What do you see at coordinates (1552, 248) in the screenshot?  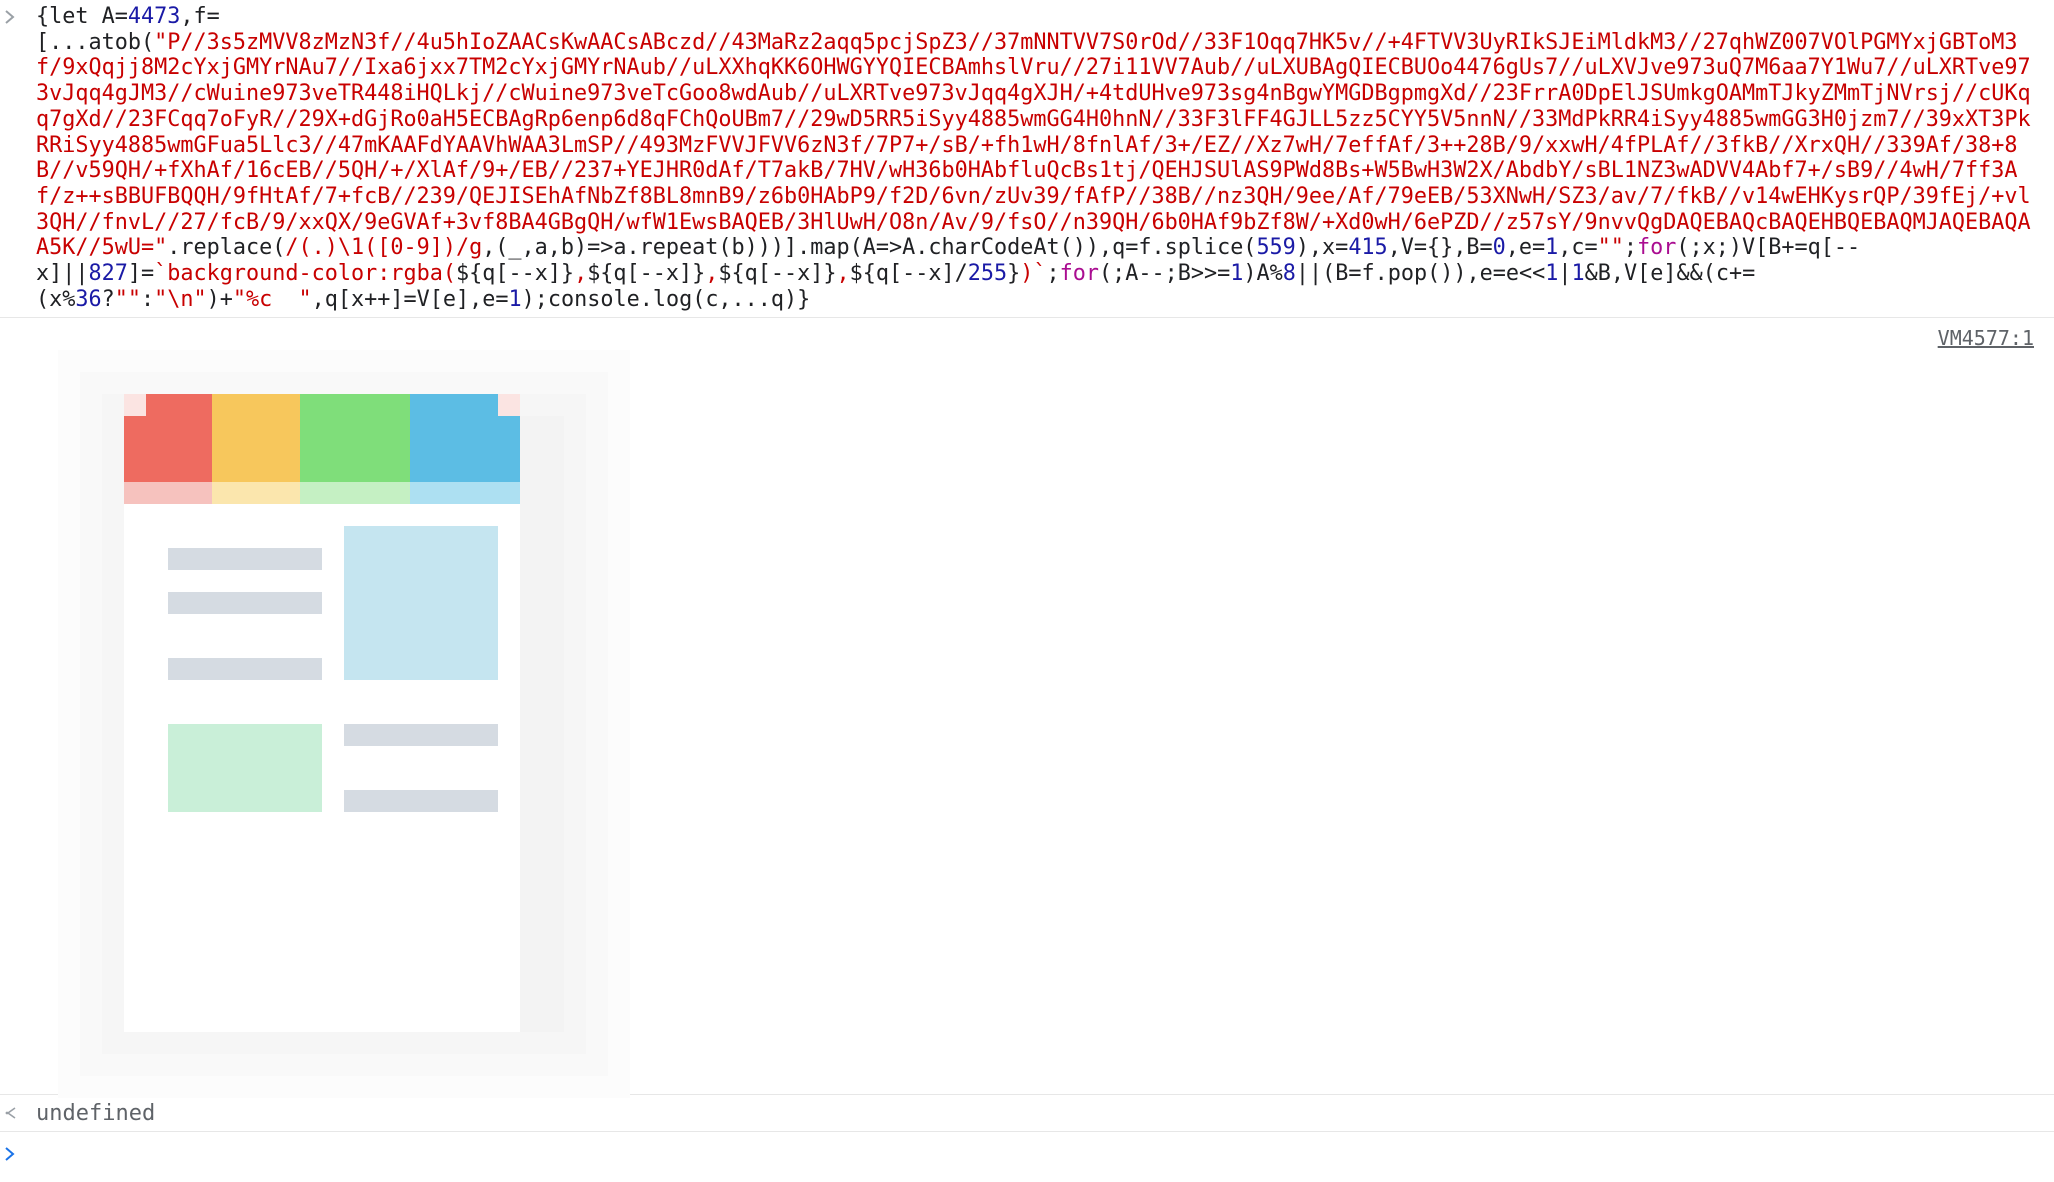 I see `code-token: 1` at bounding box center [1552, 248].